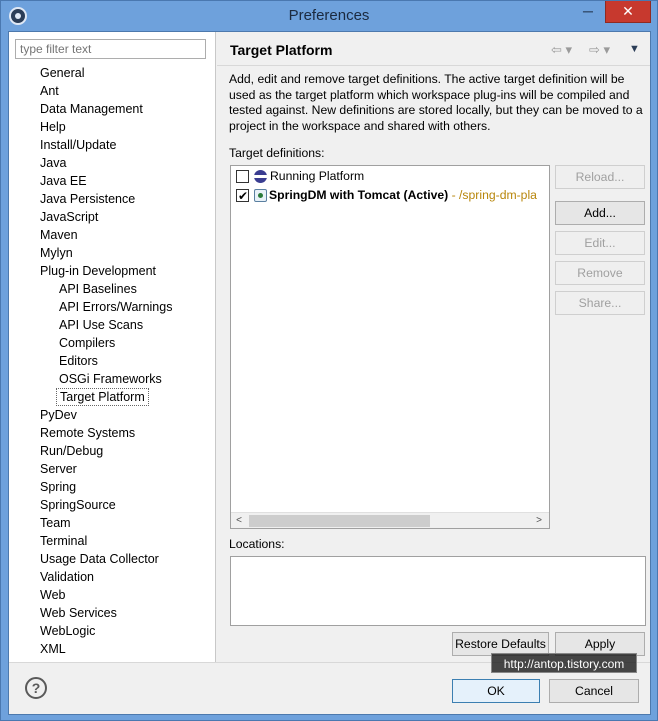  I want to click on tree-item-validation: Validation, so click(67, 577).